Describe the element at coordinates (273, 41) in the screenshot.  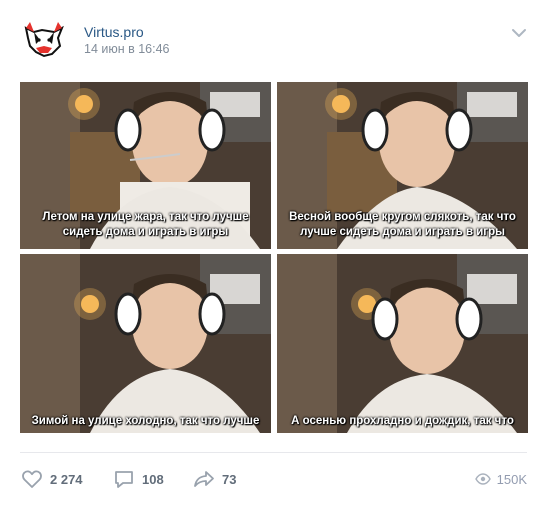
I see `post-header: Virtus.pro 14 июн в 16:46` at that location.